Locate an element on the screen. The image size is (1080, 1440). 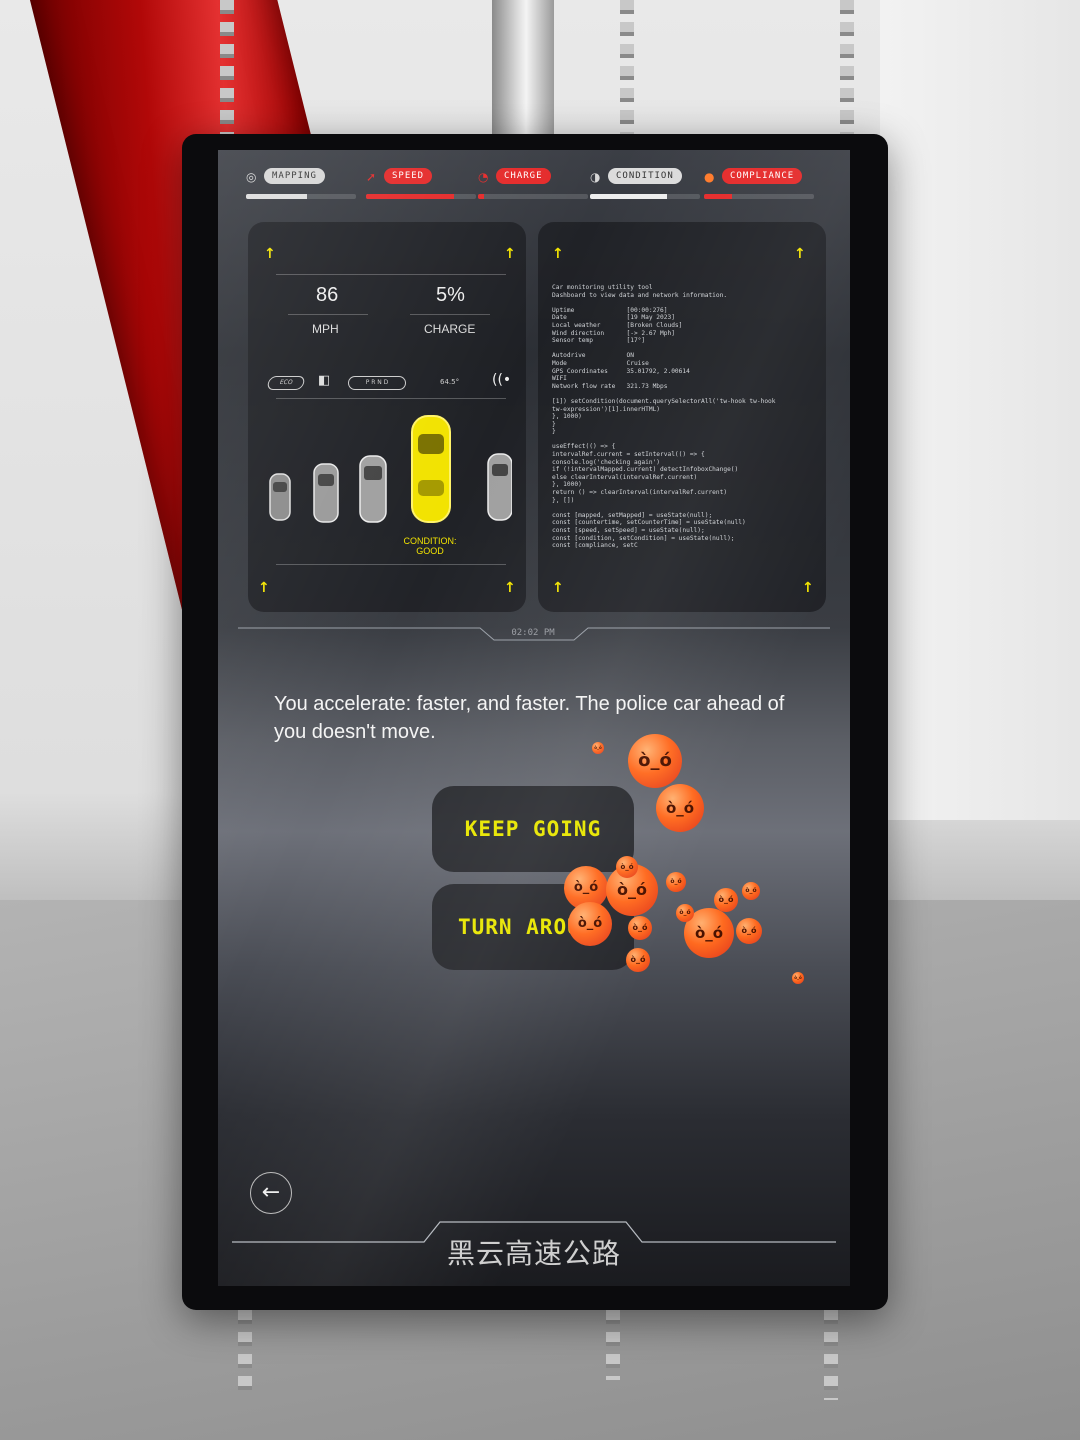
charge-unit: CHARGE is located at coordinates (450, 329).